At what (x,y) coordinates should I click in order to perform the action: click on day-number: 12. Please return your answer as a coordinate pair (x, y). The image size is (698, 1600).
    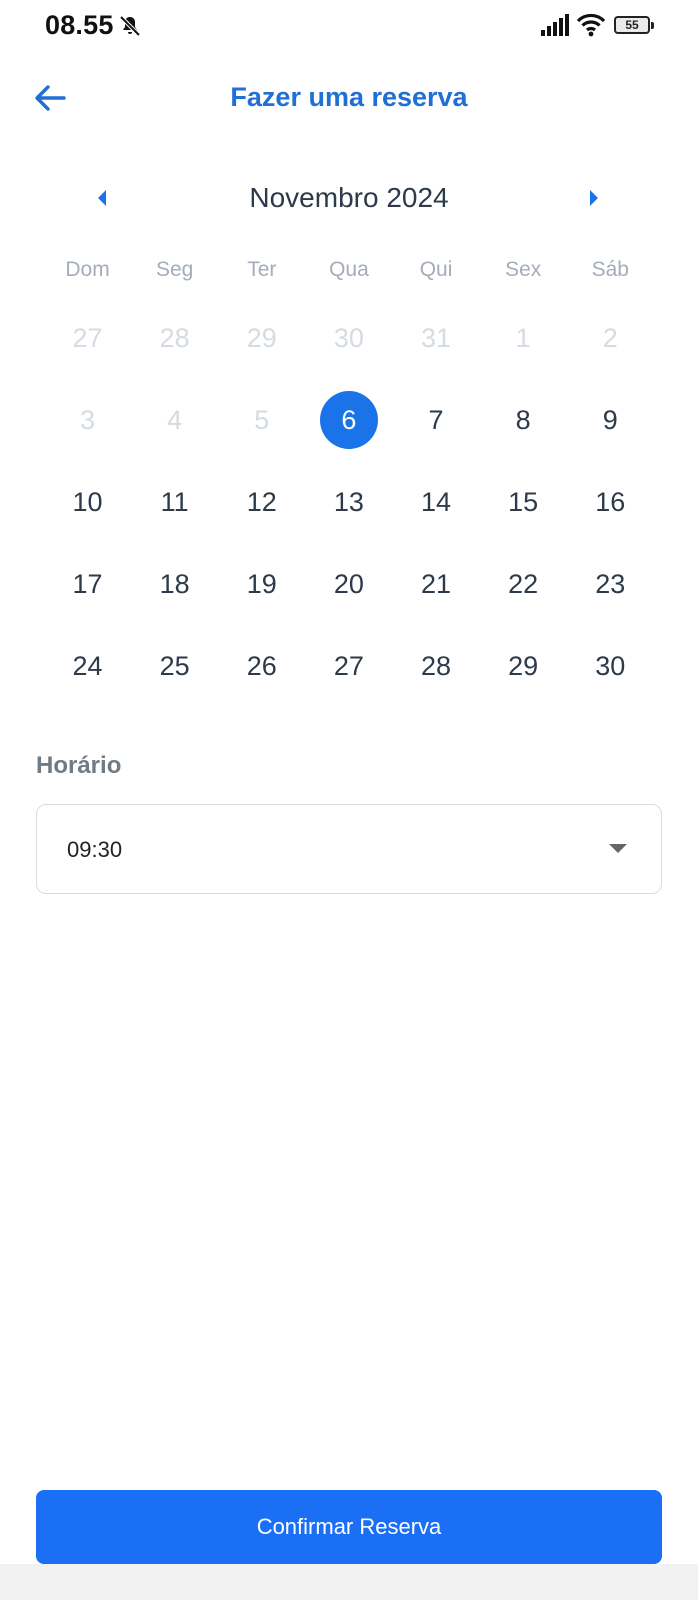
    Looking at the image, I should click on (261, 501).